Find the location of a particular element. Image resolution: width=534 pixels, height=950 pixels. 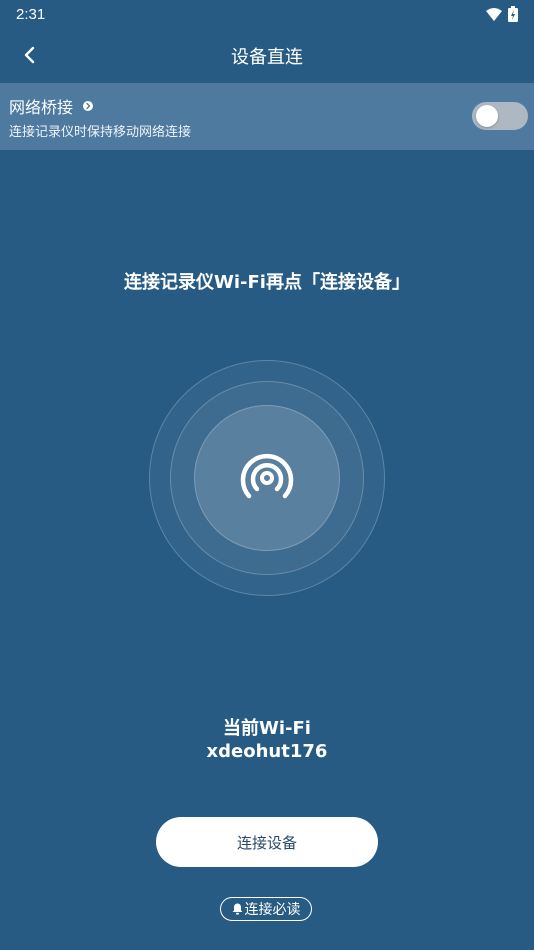

connect-instruction: 连接记录仪Wi-Fi再点「连接设备」 is located at coordinates (267, 282).